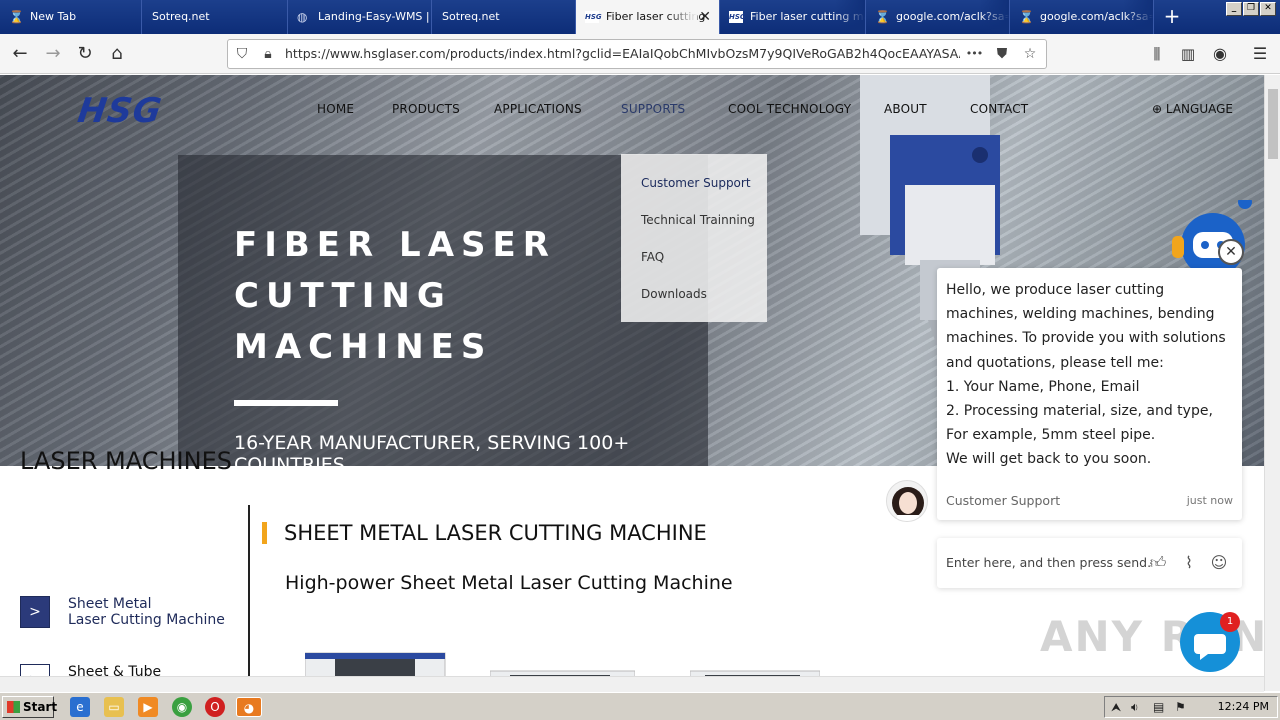 Image resolution: width=1280 pixels, height=720 pixels. Describe the element at coordinates (789, 109) in the screenshot. I see `nav-cool-technology: COOL TECHNOLOGY` at that location.